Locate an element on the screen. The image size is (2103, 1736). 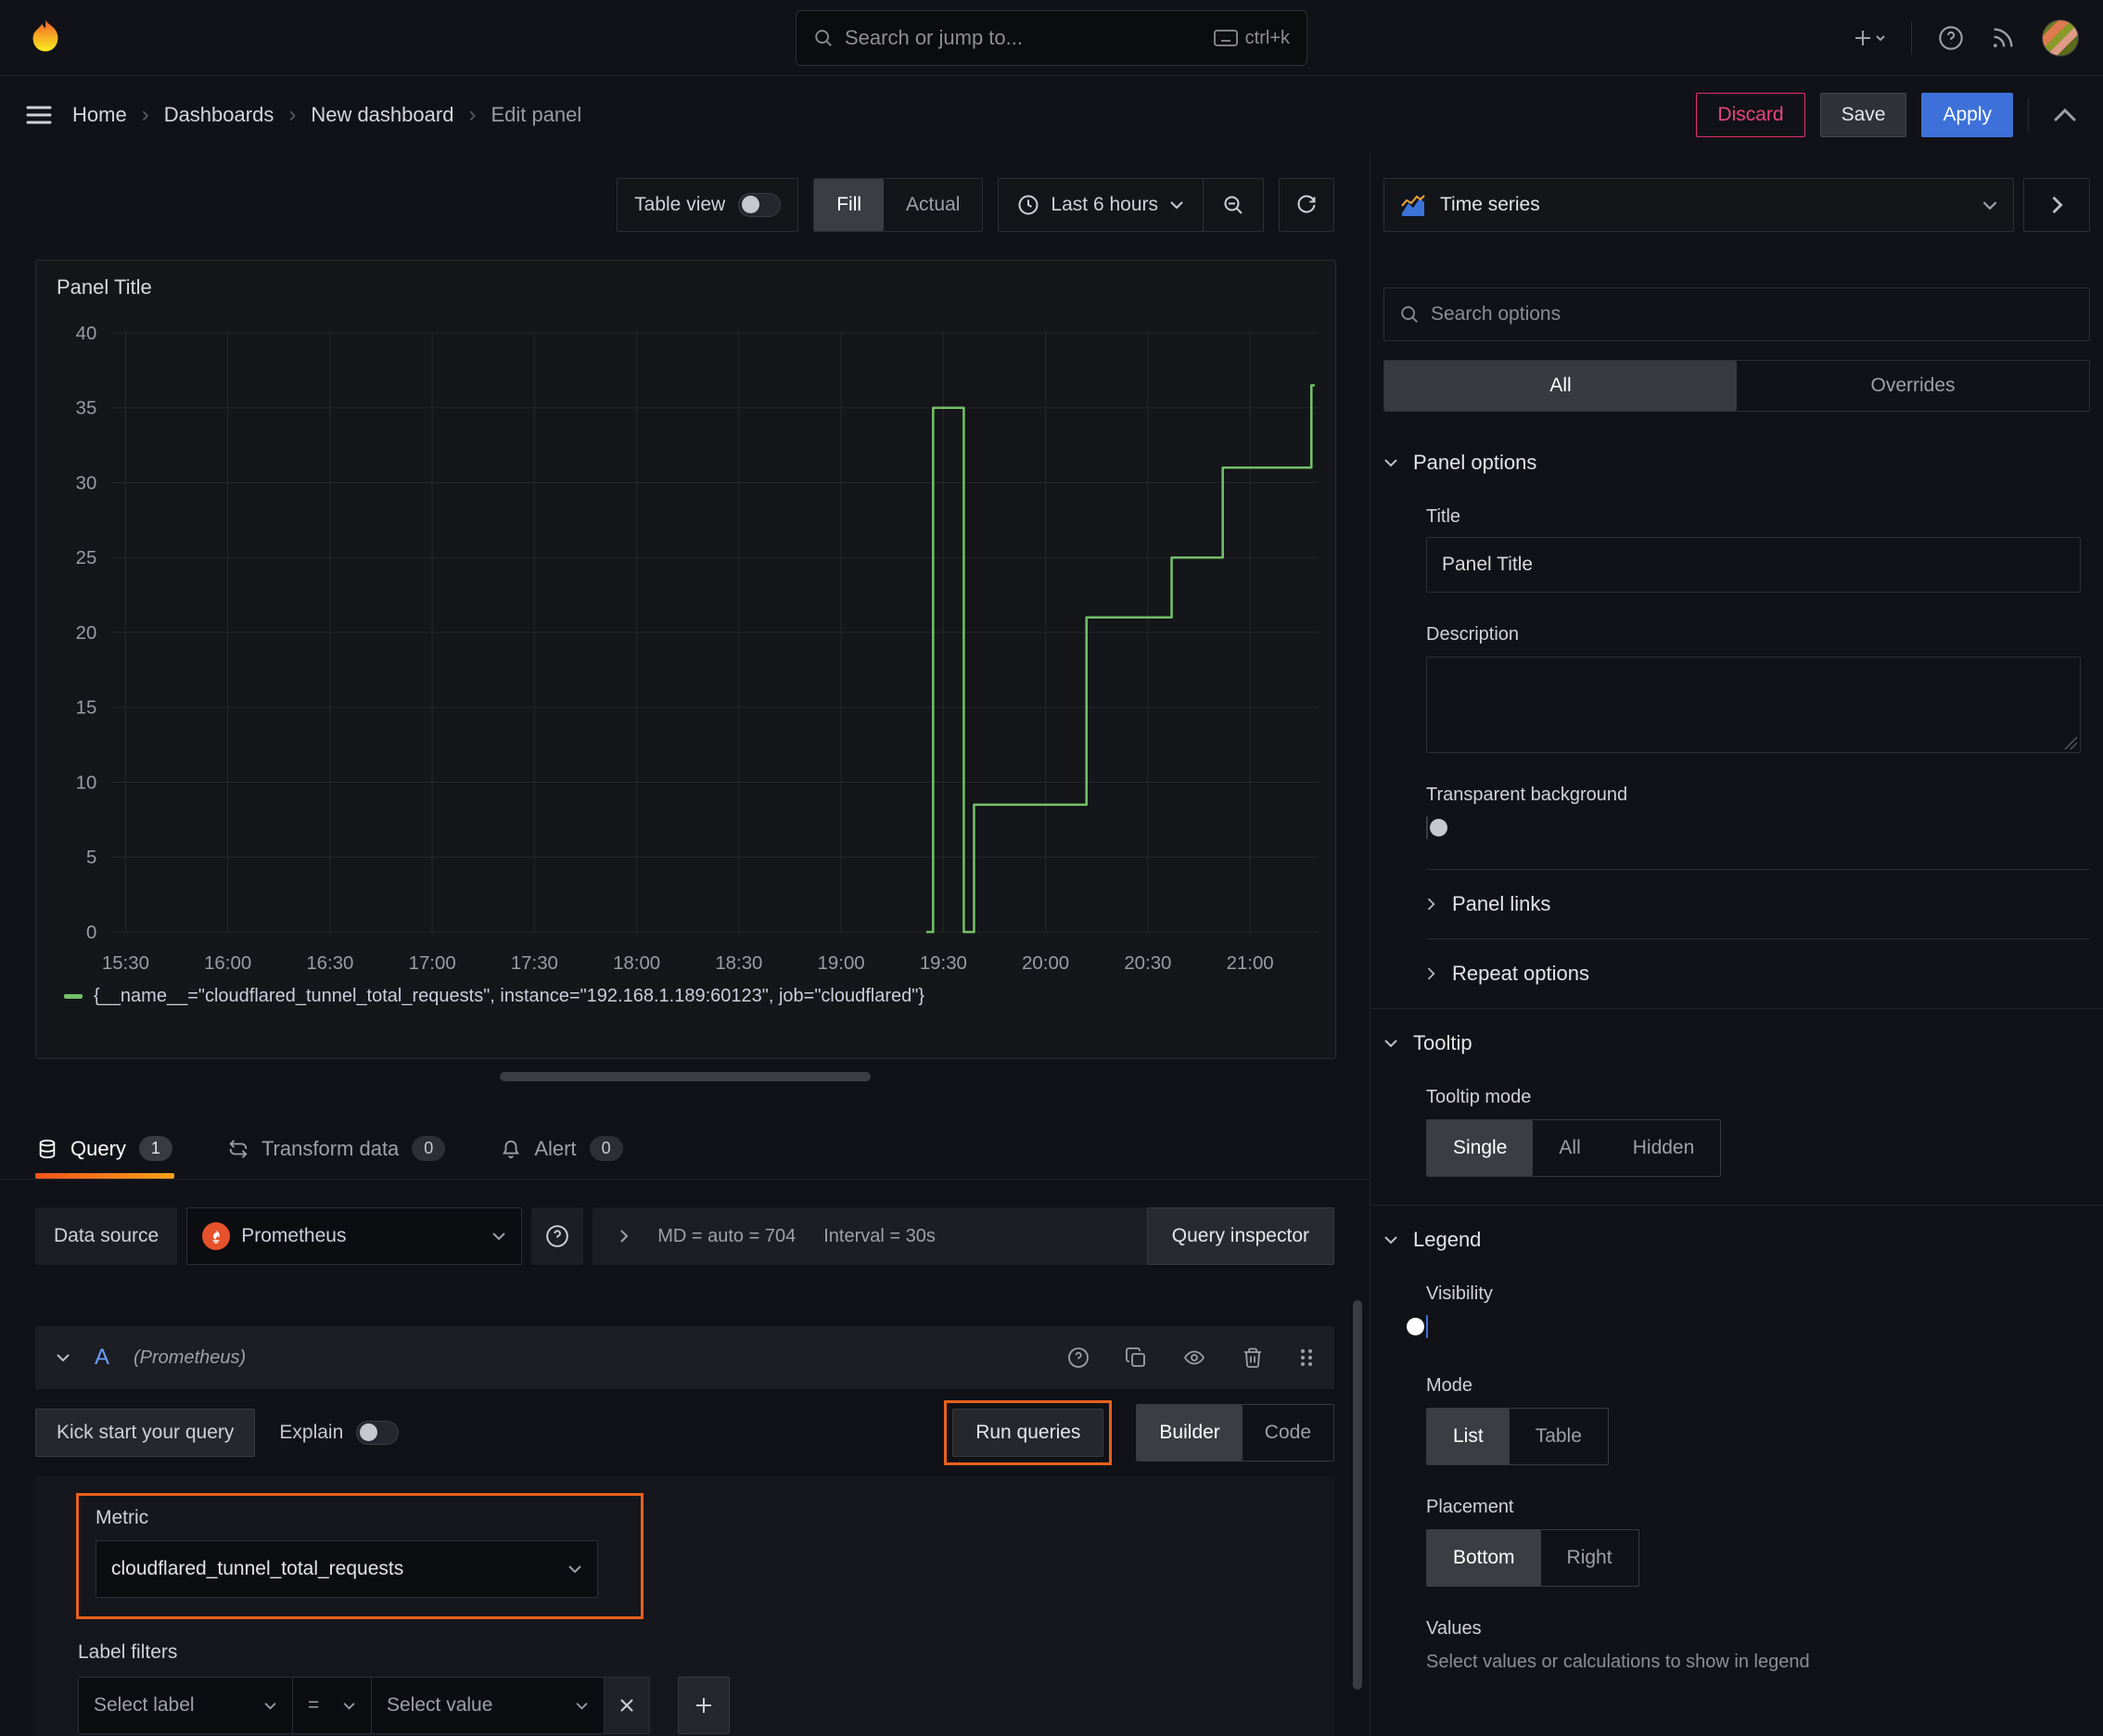
tab-alert: Alert 0 is located at coordinates (561, 1148).